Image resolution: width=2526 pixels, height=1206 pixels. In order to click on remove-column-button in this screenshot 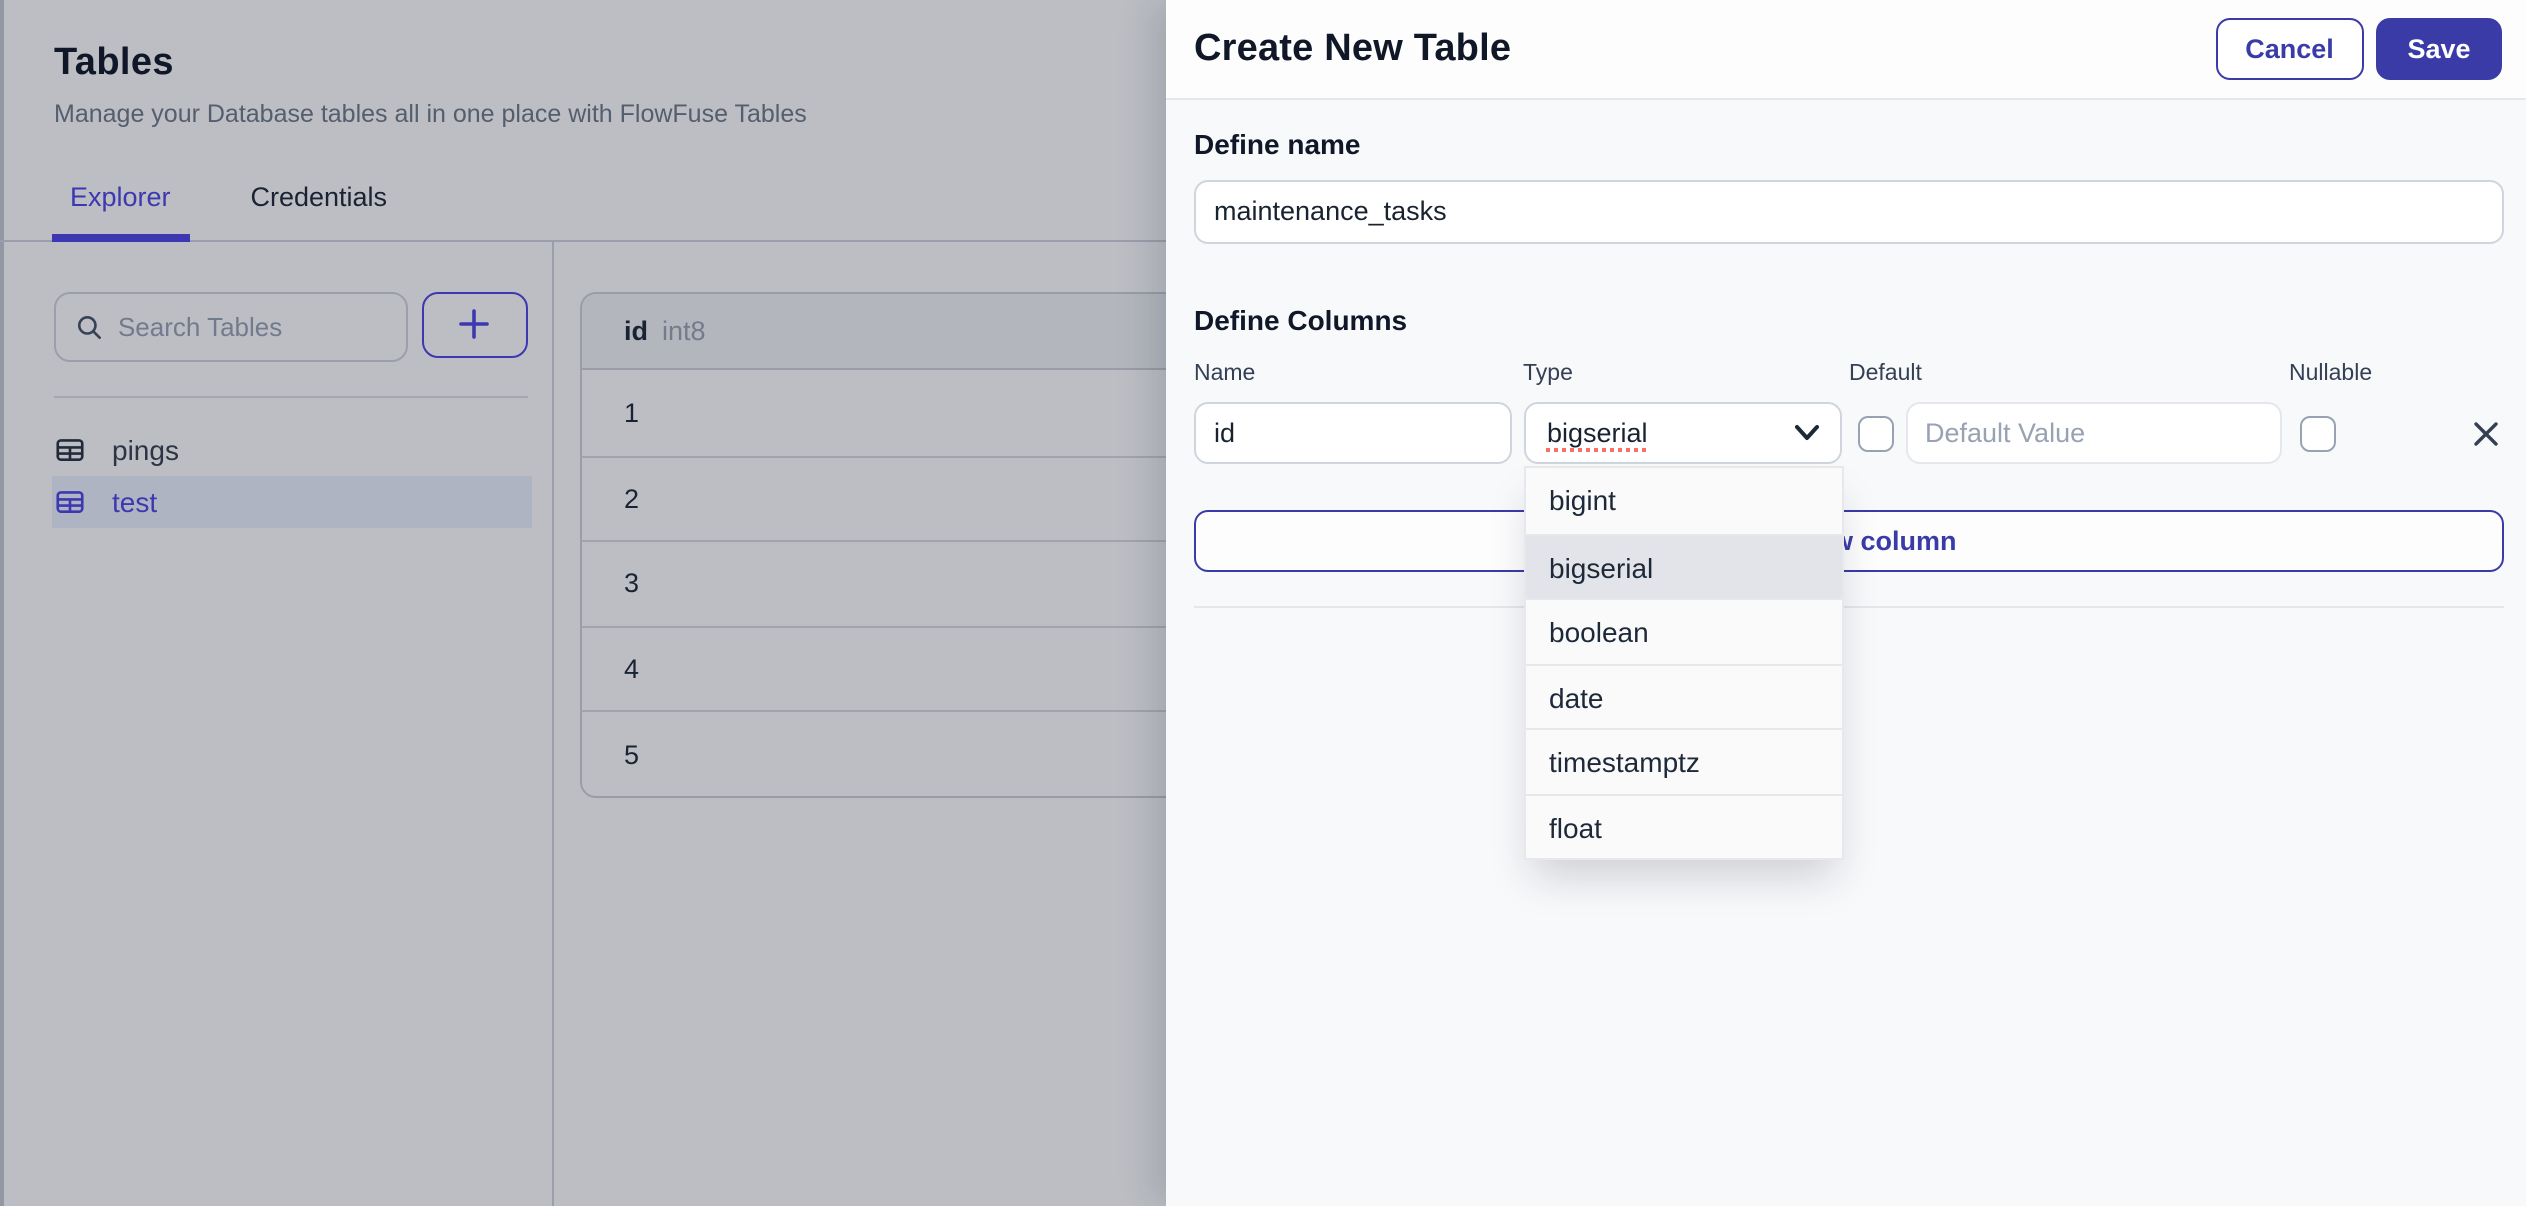, I will do `click(2486, 434)`.